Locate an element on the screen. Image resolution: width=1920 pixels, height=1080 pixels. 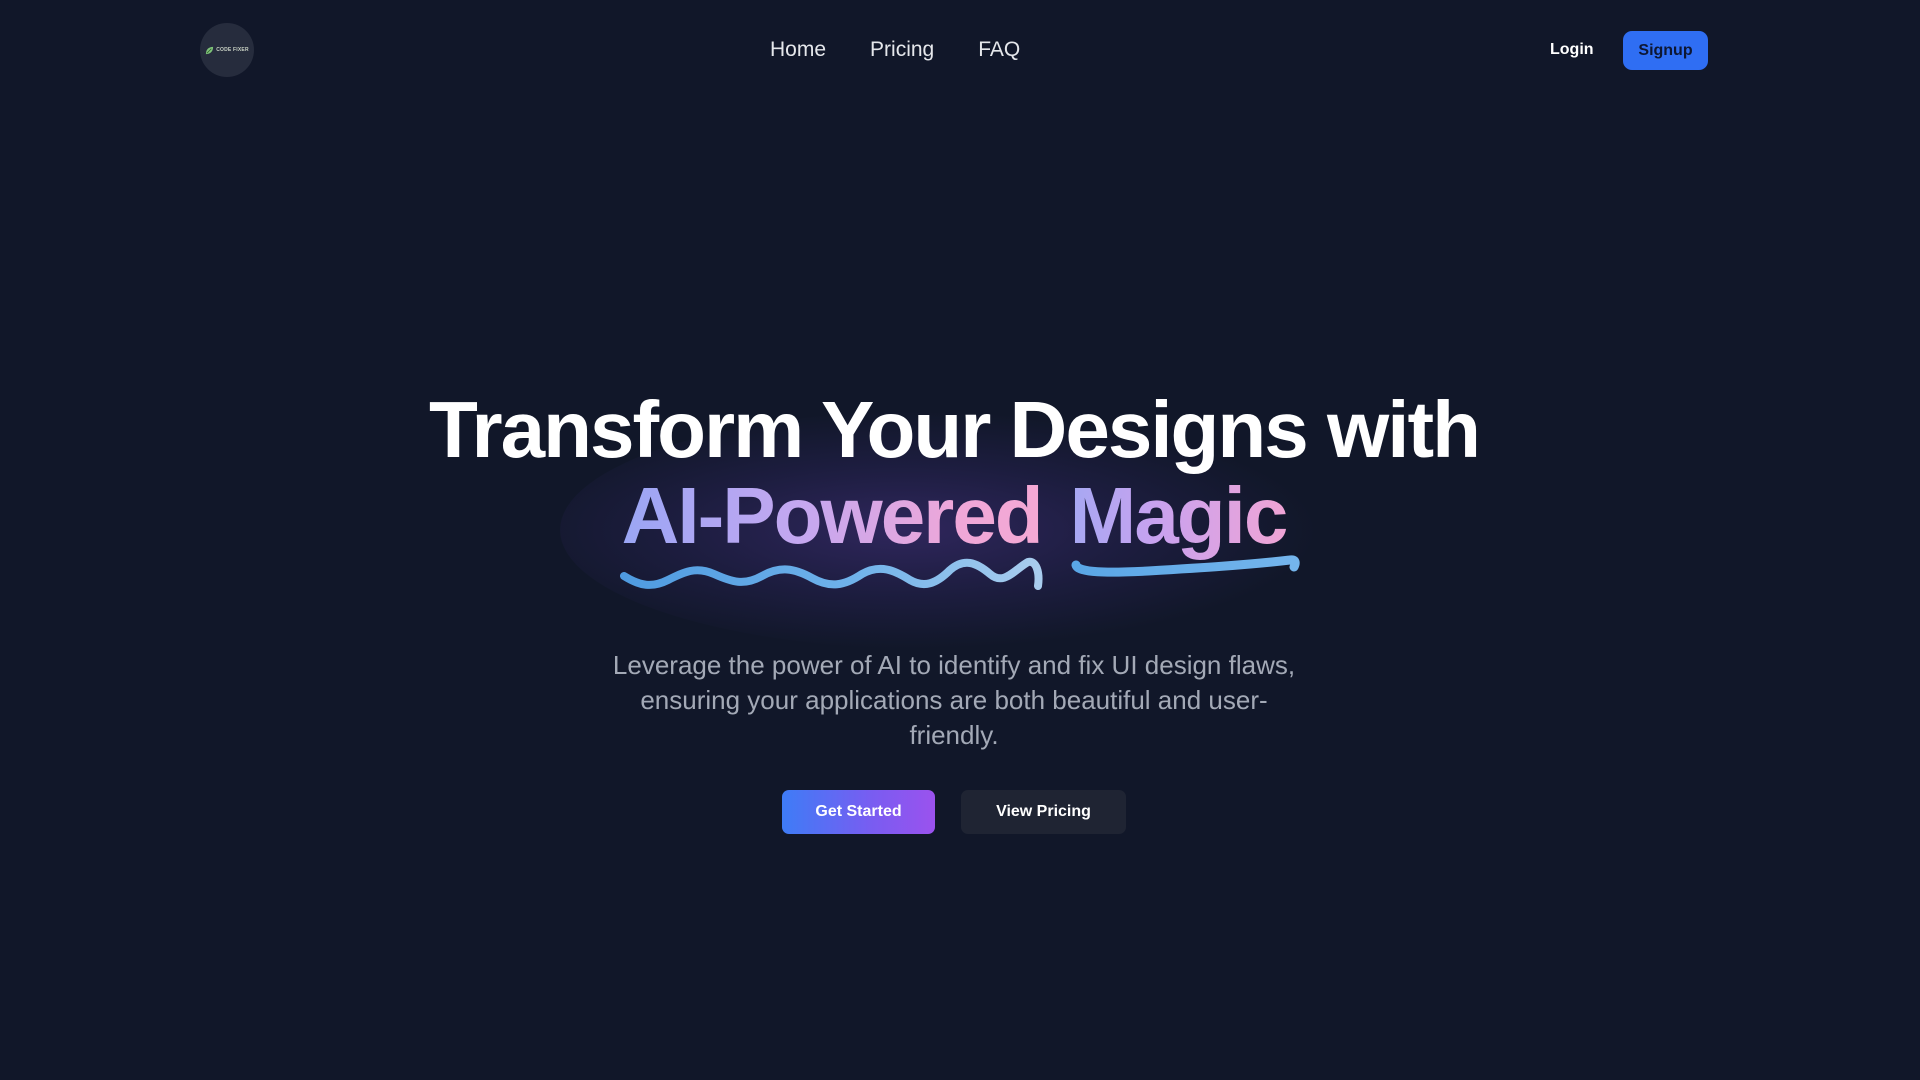
nav-link-home: Home is located at coordinates (798, 50).